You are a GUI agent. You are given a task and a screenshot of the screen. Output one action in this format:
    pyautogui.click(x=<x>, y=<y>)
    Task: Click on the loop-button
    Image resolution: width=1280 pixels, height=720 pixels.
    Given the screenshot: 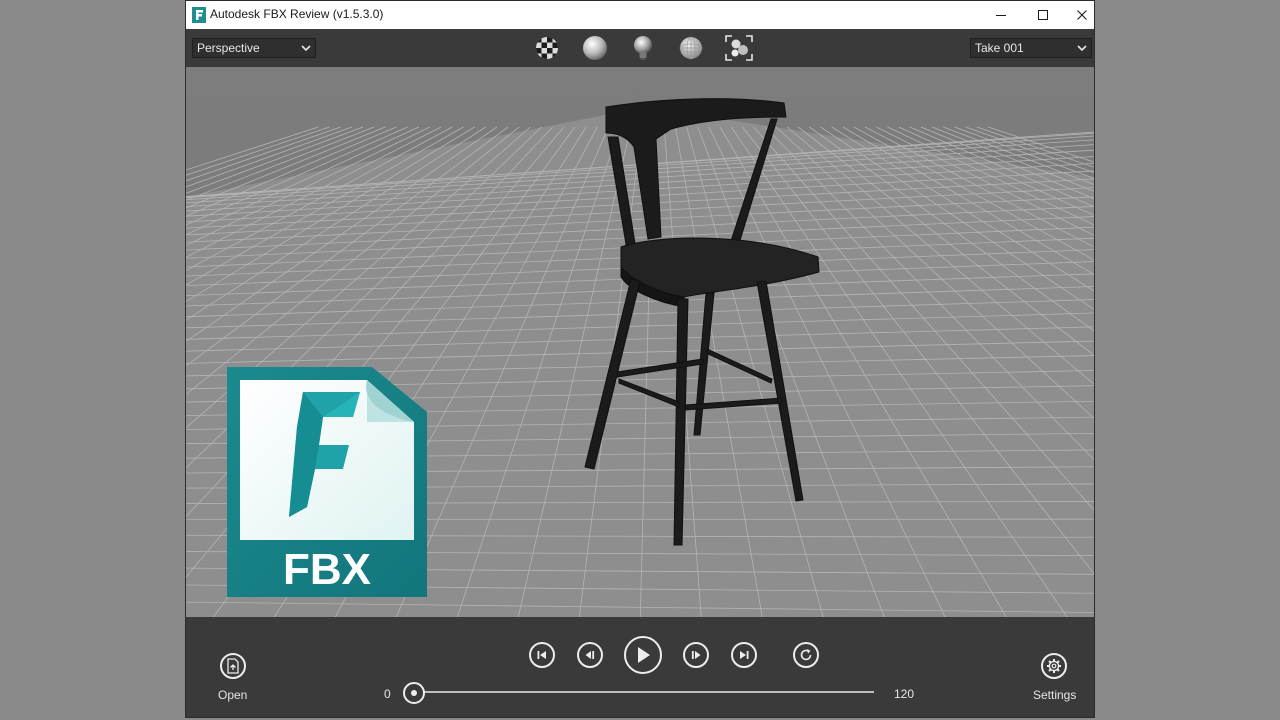 What is the action you would take?
    pyautogui.click(x=806, y=655)
    